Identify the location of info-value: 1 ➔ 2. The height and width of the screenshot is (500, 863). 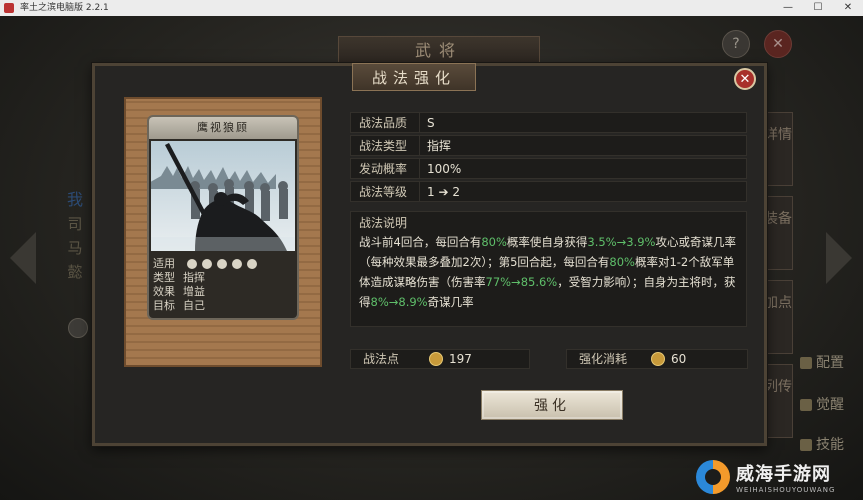
(443, 192).